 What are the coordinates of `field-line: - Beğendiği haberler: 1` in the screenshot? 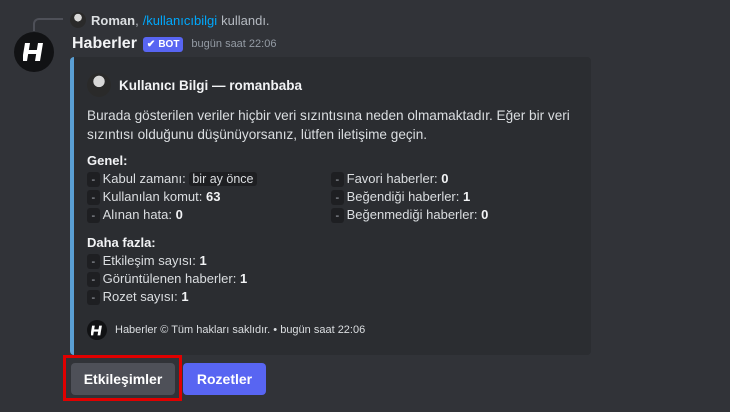 It's located at (453, 197).